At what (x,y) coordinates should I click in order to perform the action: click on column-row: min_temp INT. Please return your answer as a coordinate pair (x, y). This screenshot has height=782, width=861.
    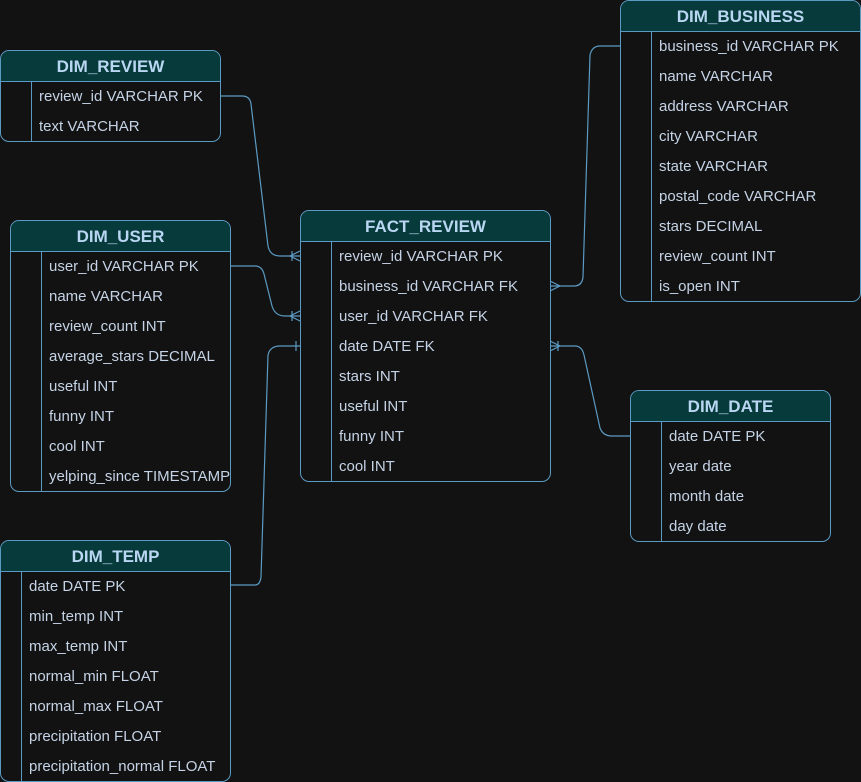
    Looking at the image, I should click on (115, 617).